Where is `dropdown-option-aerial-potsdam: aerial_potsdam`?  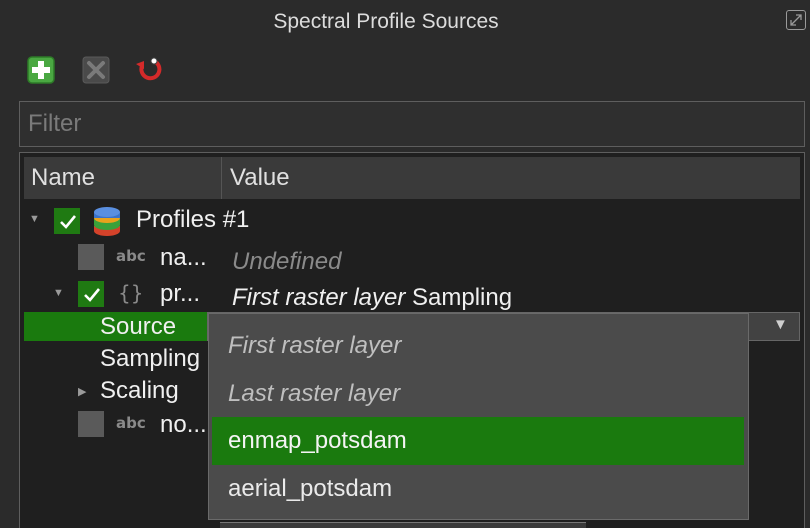
dropdown-option-aerial-potsdam: aerial_potsdam is located at coordinates (478, 489).